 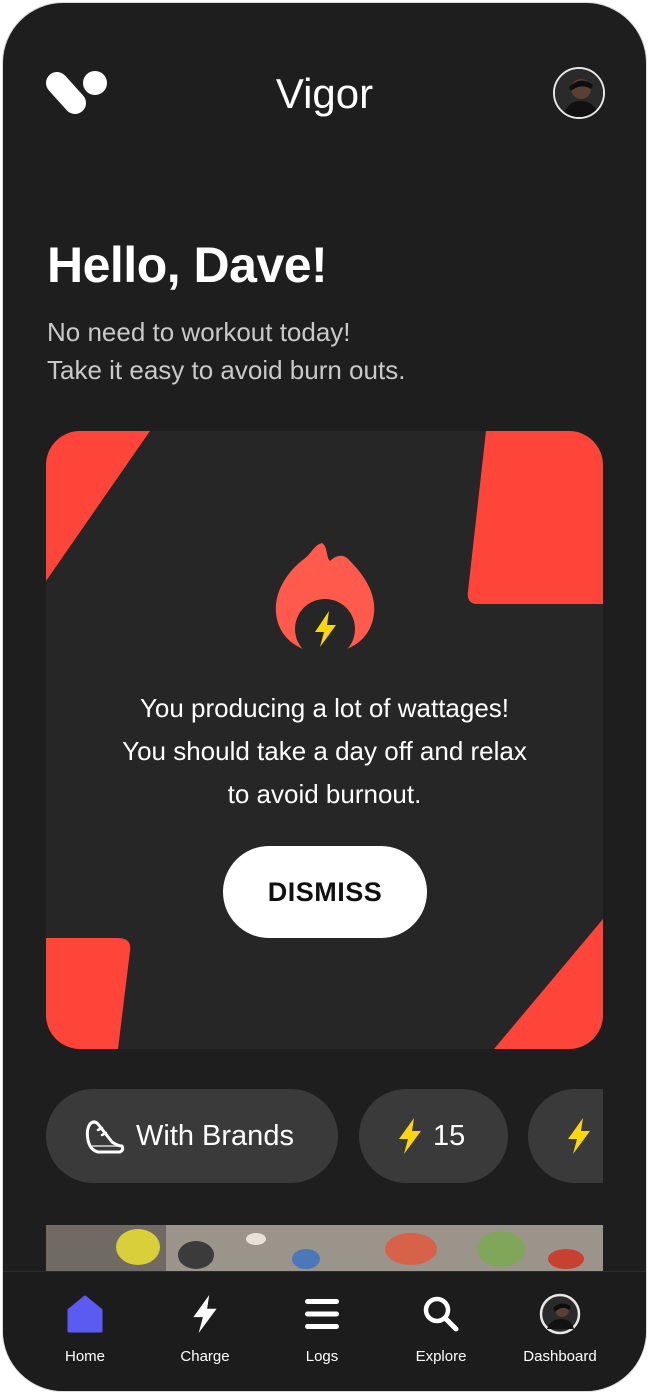 I want to click on filter-chips: With Brands 15 2, so click(x=324, y=1137).